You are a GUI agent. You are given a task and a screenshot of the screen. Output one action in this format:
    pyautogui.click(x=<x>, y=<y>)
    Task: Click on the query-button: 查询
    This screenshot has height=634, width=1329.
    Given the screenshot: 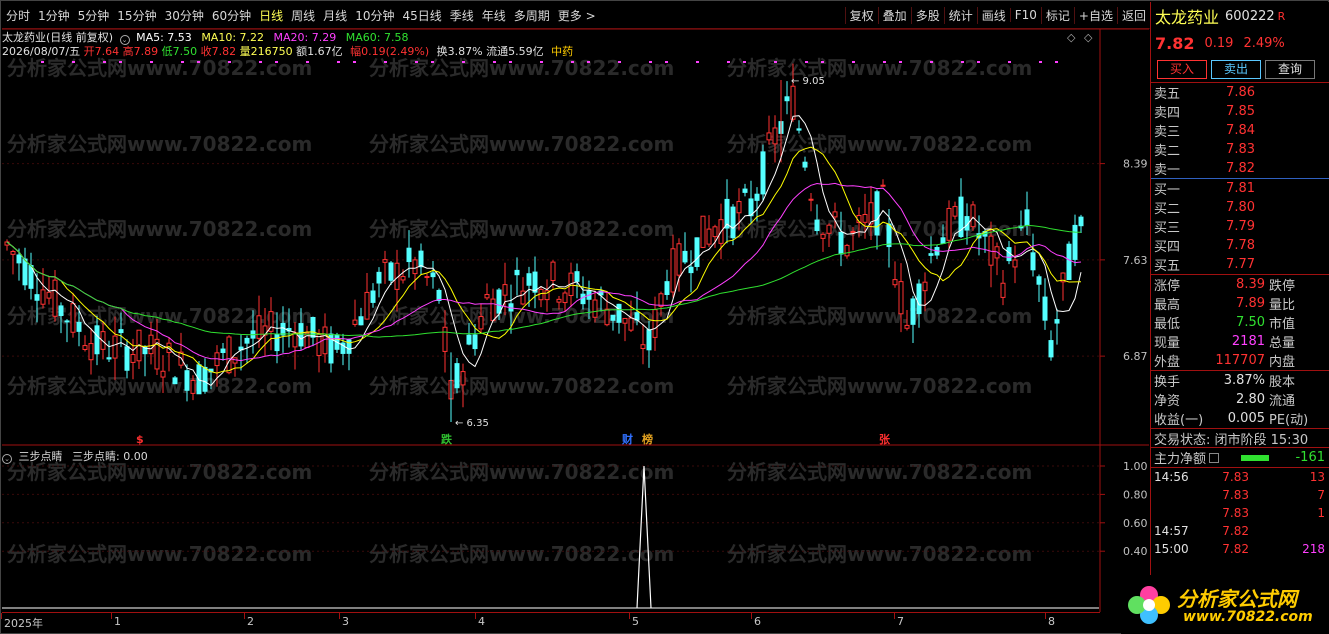 What is the action you would take?
    pyautogui.click(x=1290, y=69)
    